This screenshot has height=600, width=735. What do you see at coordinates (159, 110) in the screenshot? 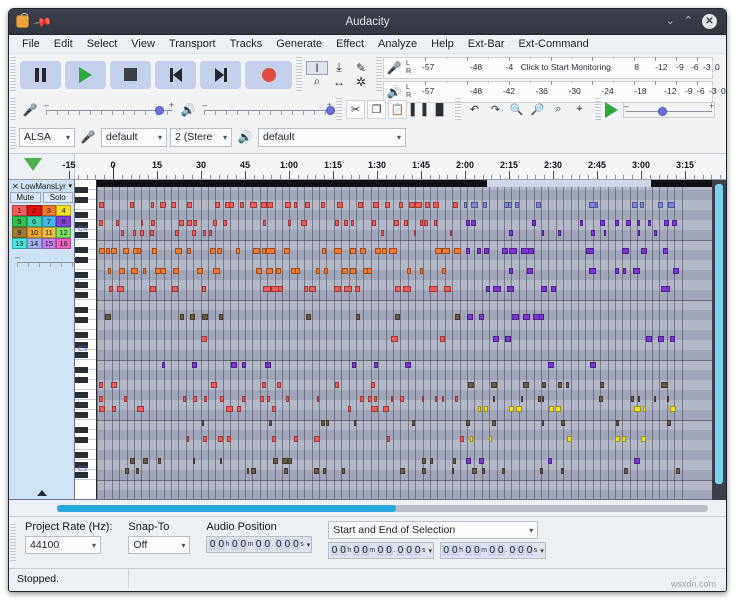
I see `input-volume-thumb` at bounding box center [159, 110].